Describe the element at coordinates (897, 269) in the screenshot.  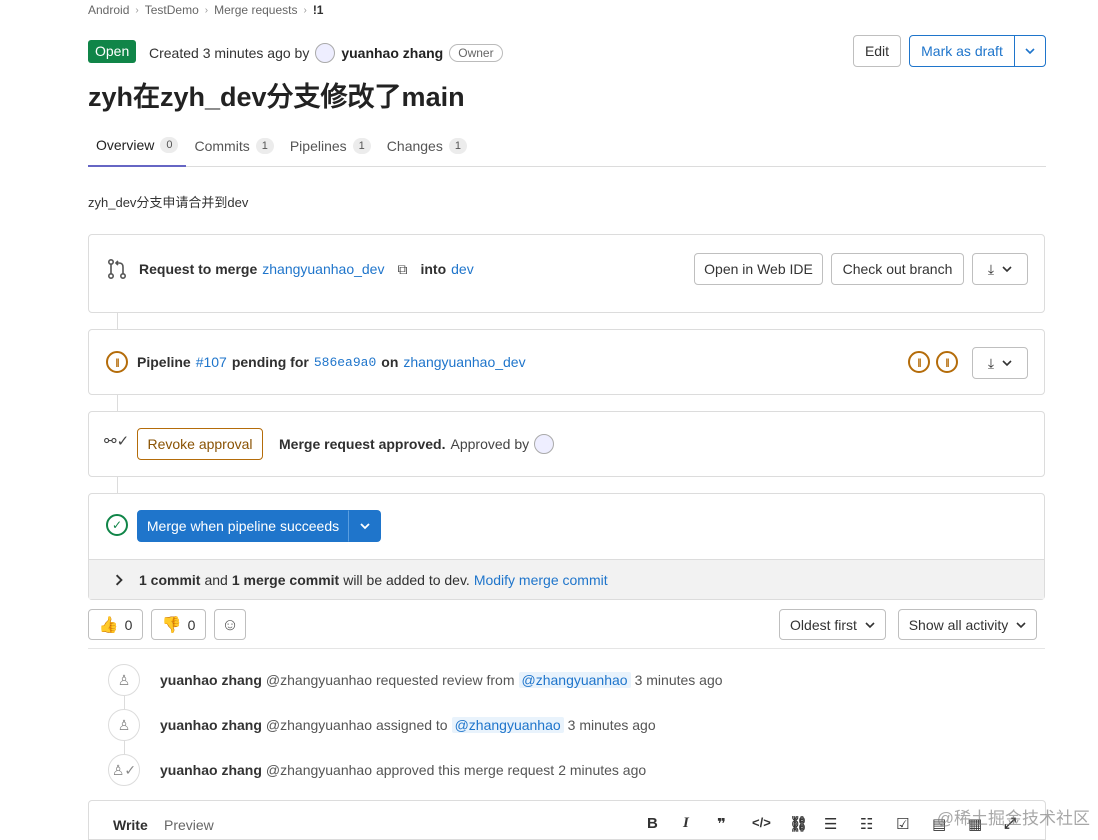
I see `check-out-branch-button: Check out branch` at that location.